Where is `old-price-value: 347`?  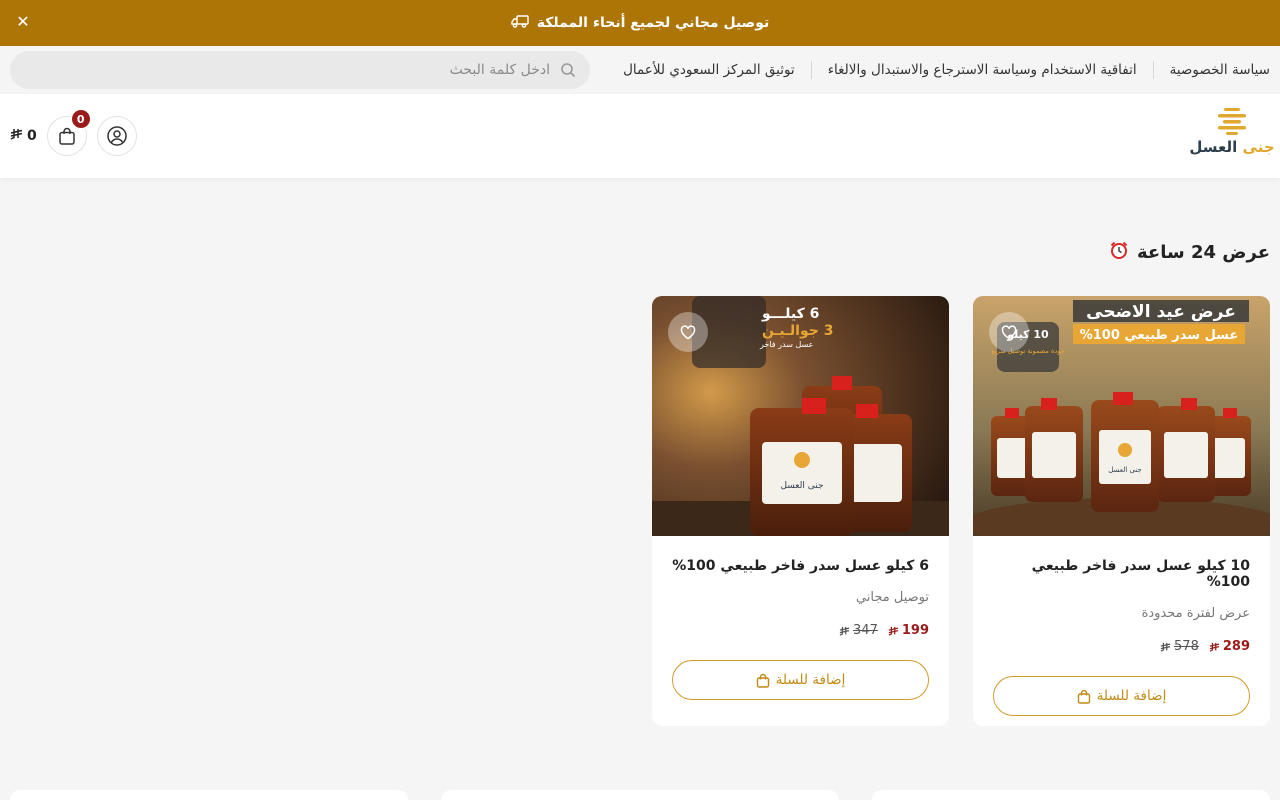
old-price-value: 347 is located at coordinates (865, 630).